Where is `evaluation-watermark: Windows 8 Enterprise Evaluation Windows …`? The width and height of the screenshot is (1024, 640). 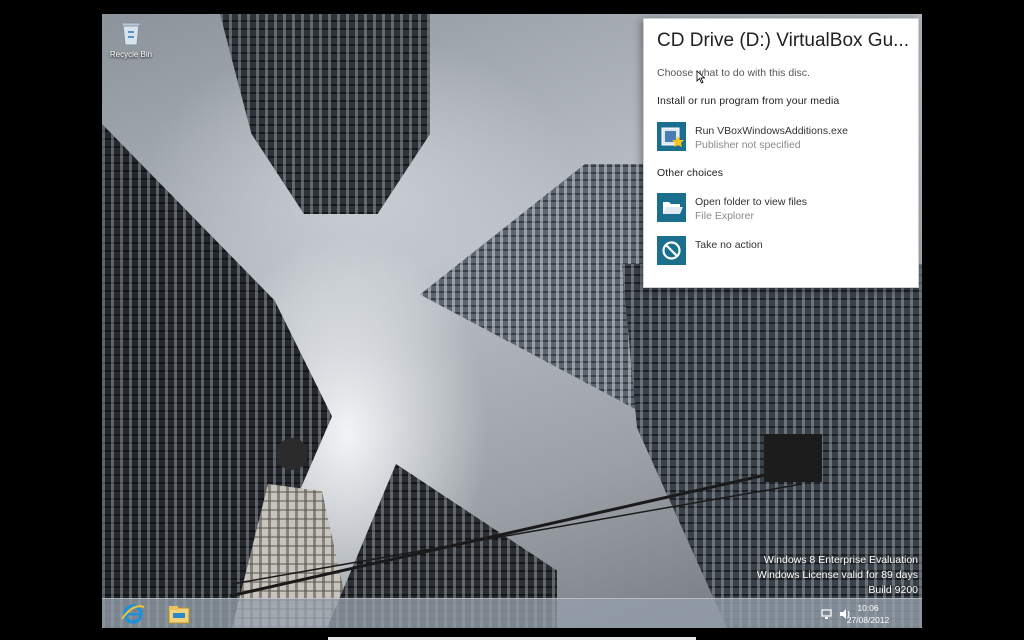
evaluation-watermark: Windows 8 Enterprise Evaluation Windows … is located at coordinates (837, 575).